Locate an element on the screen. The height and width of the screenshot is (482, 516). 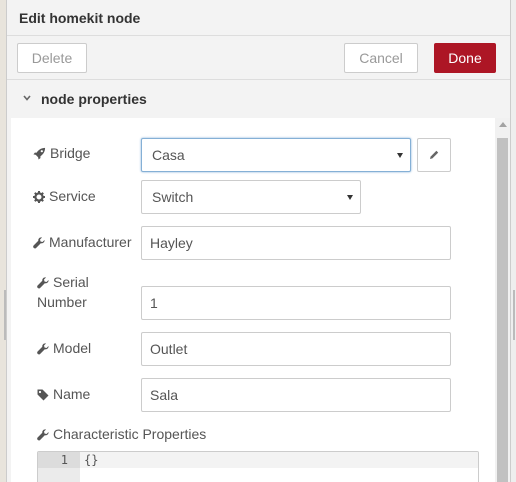
manufacturer-input: Hayley is located at coordinates (296, 243).